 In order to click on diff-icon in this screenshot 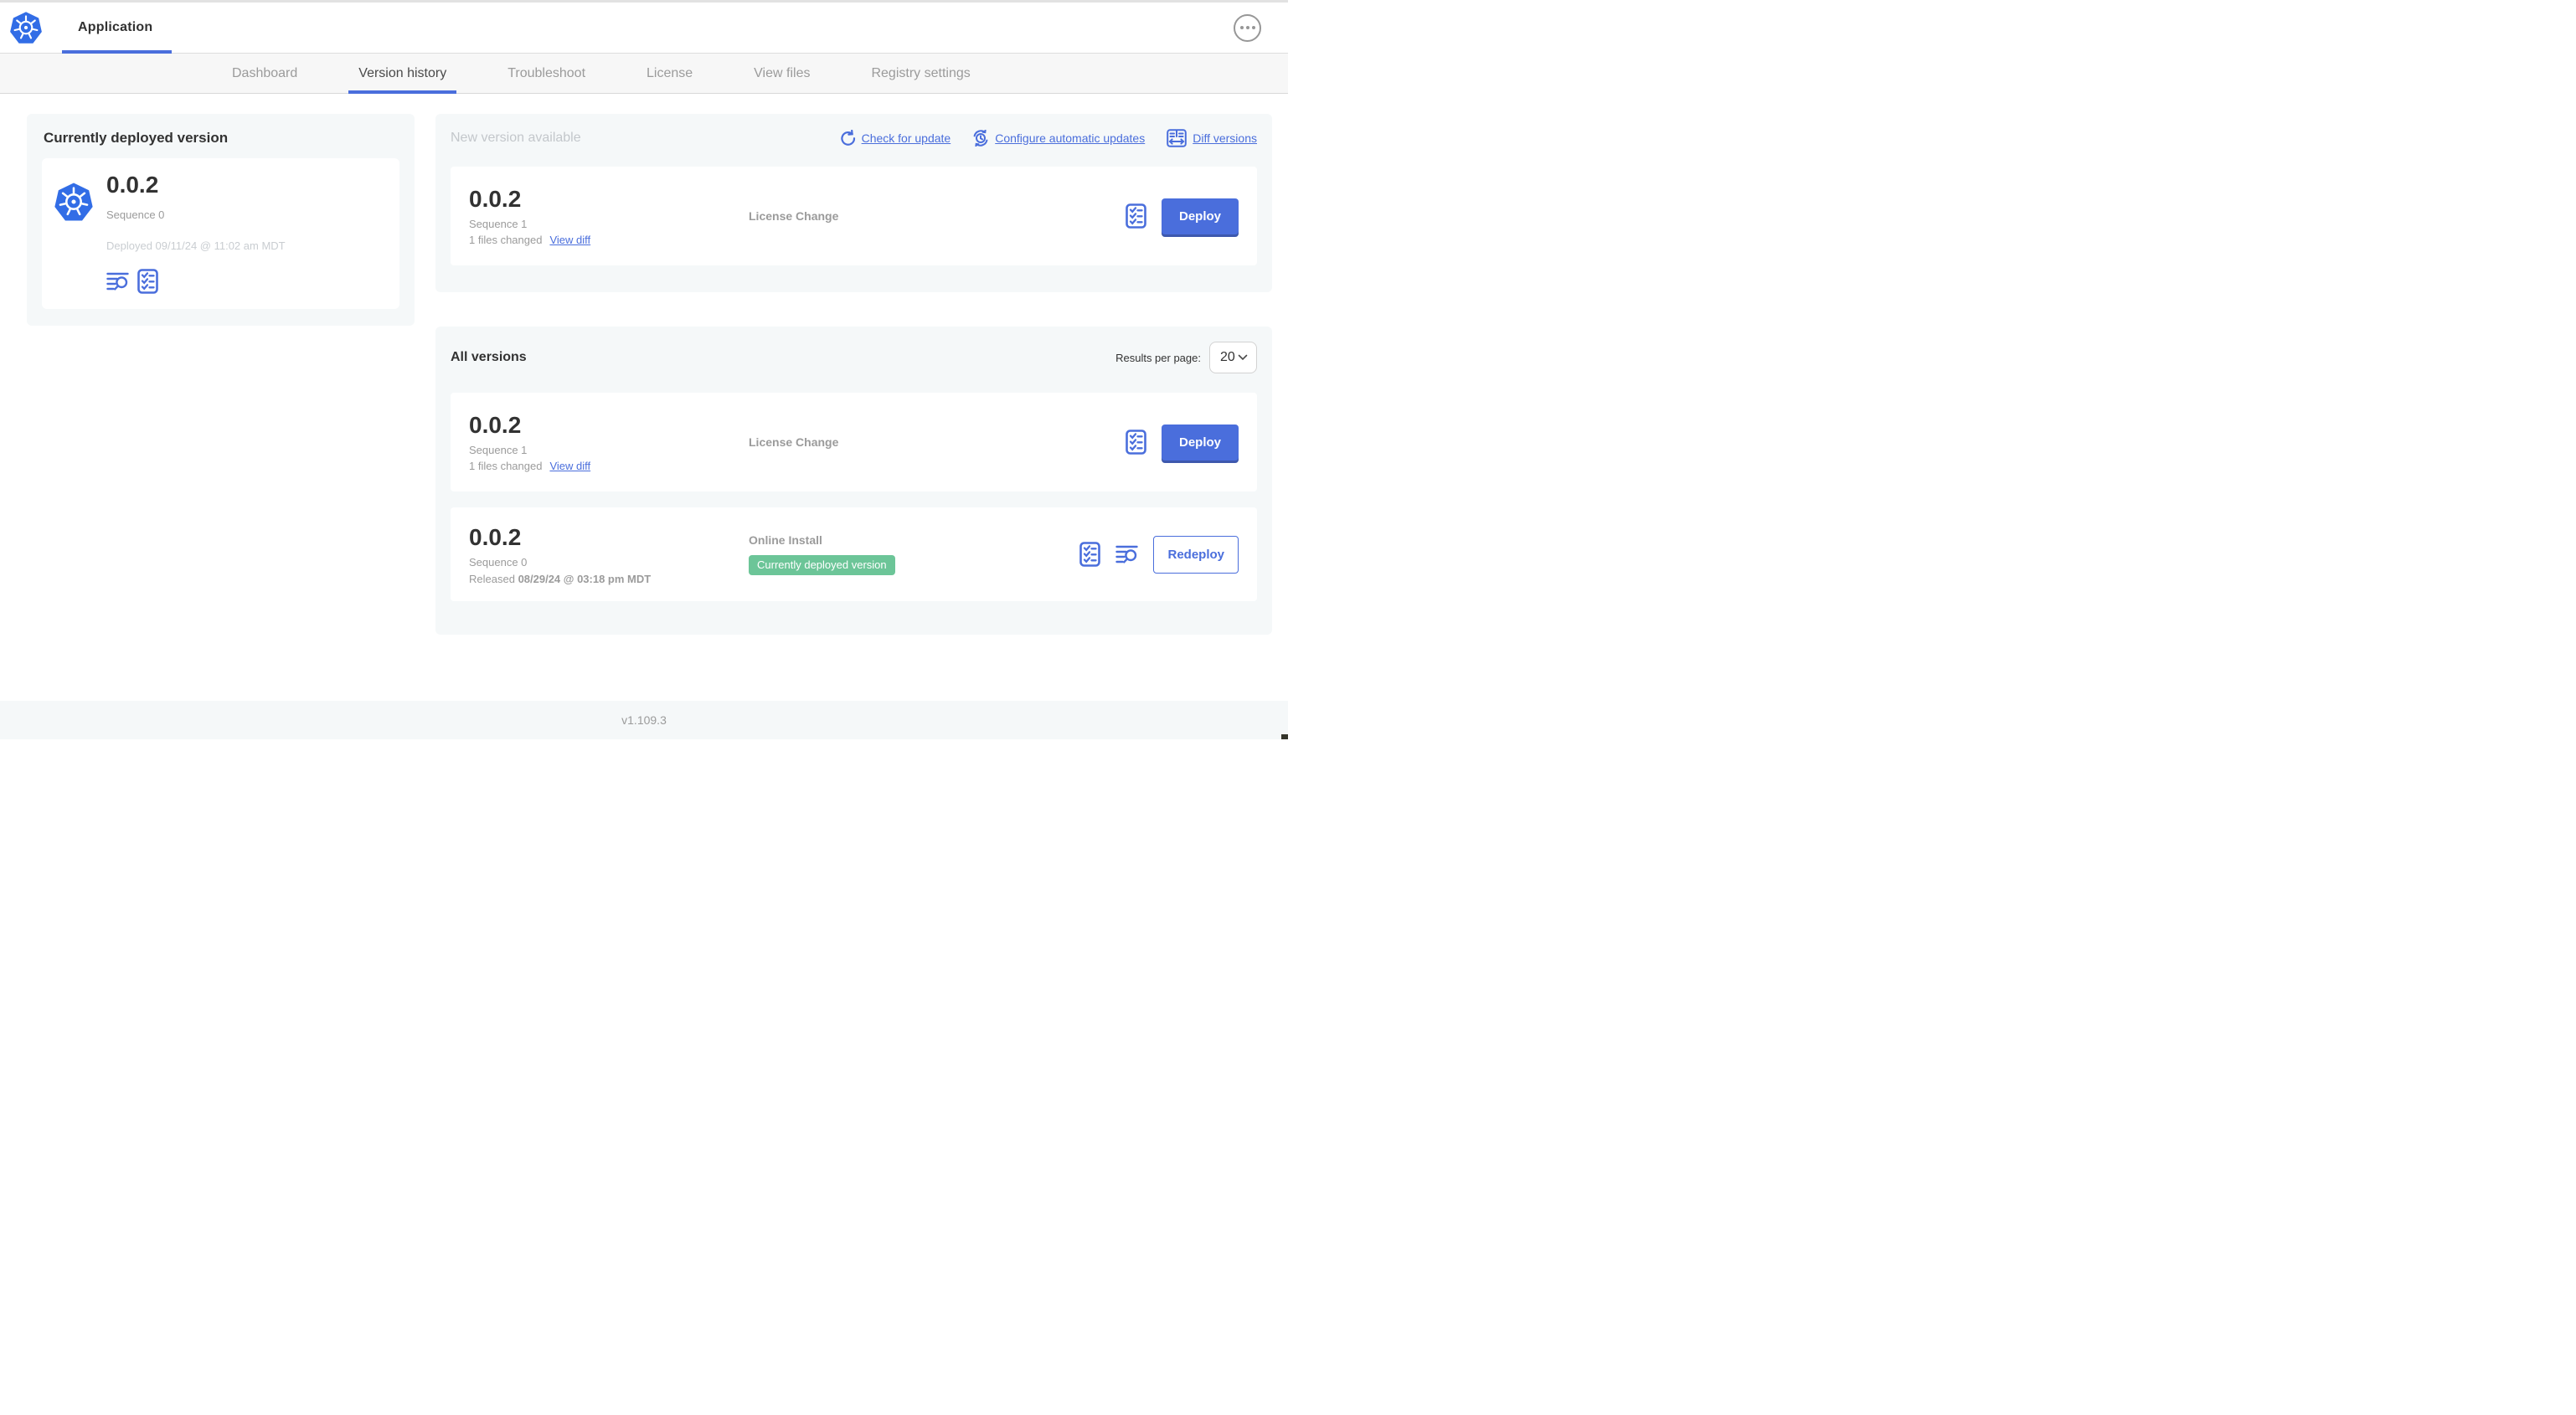, I will do `click(1177, 138)`.